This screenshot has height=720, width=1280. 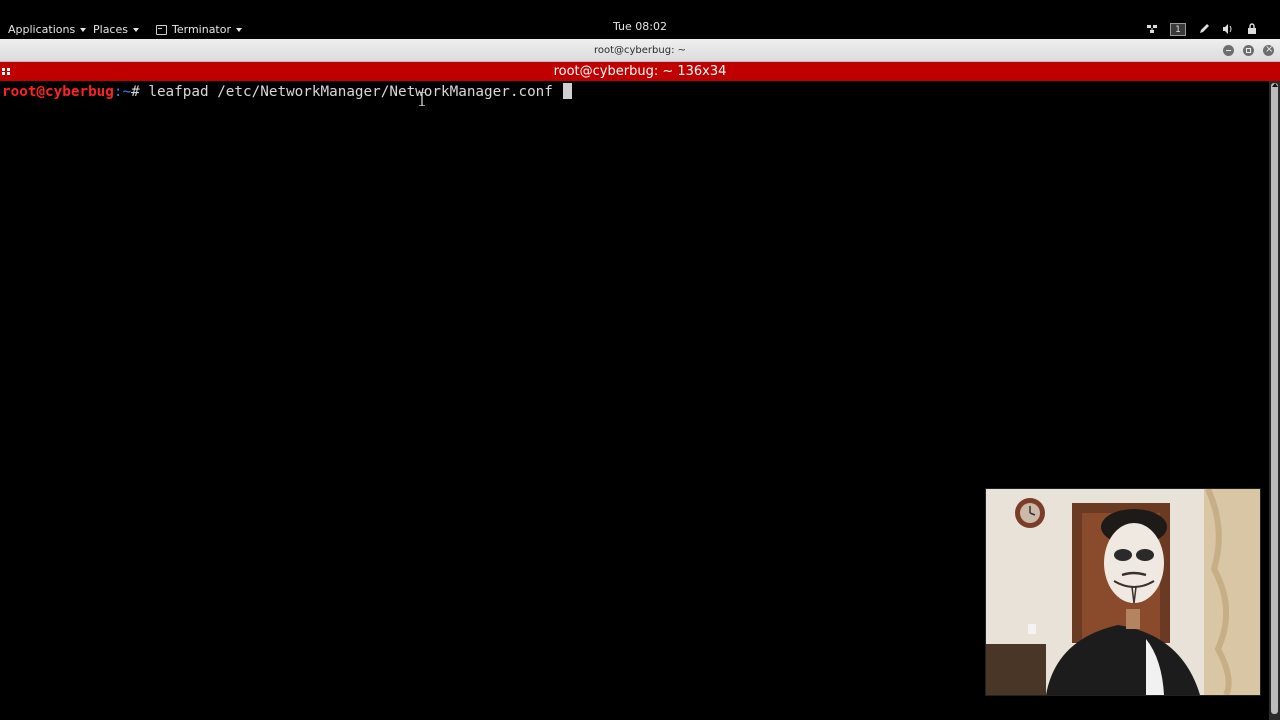 What do you see at coordinates (1123, 592) in the screenshot?
I see `webcam-overlay-image` at bounding box center [1123, 592].